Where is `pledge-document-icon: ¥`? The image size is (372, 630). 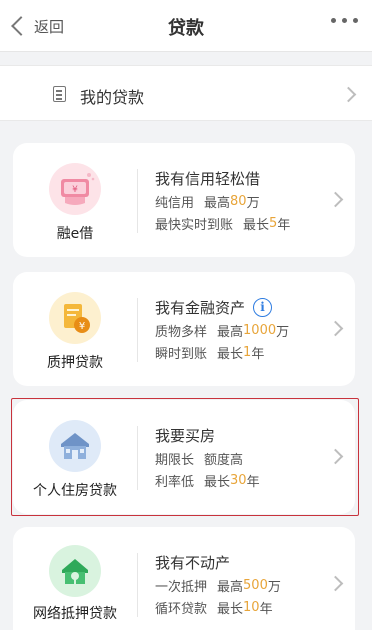
pledge-document-icon: ¥ is located at coordinates (75, 318).